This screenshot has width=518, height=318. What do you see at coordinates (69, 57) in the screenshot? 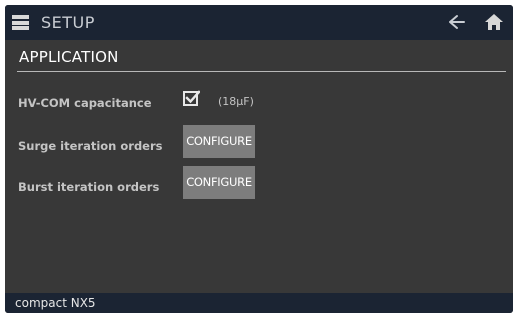
I see `section-title: APPLICATION` at bounding box center [69, 57].